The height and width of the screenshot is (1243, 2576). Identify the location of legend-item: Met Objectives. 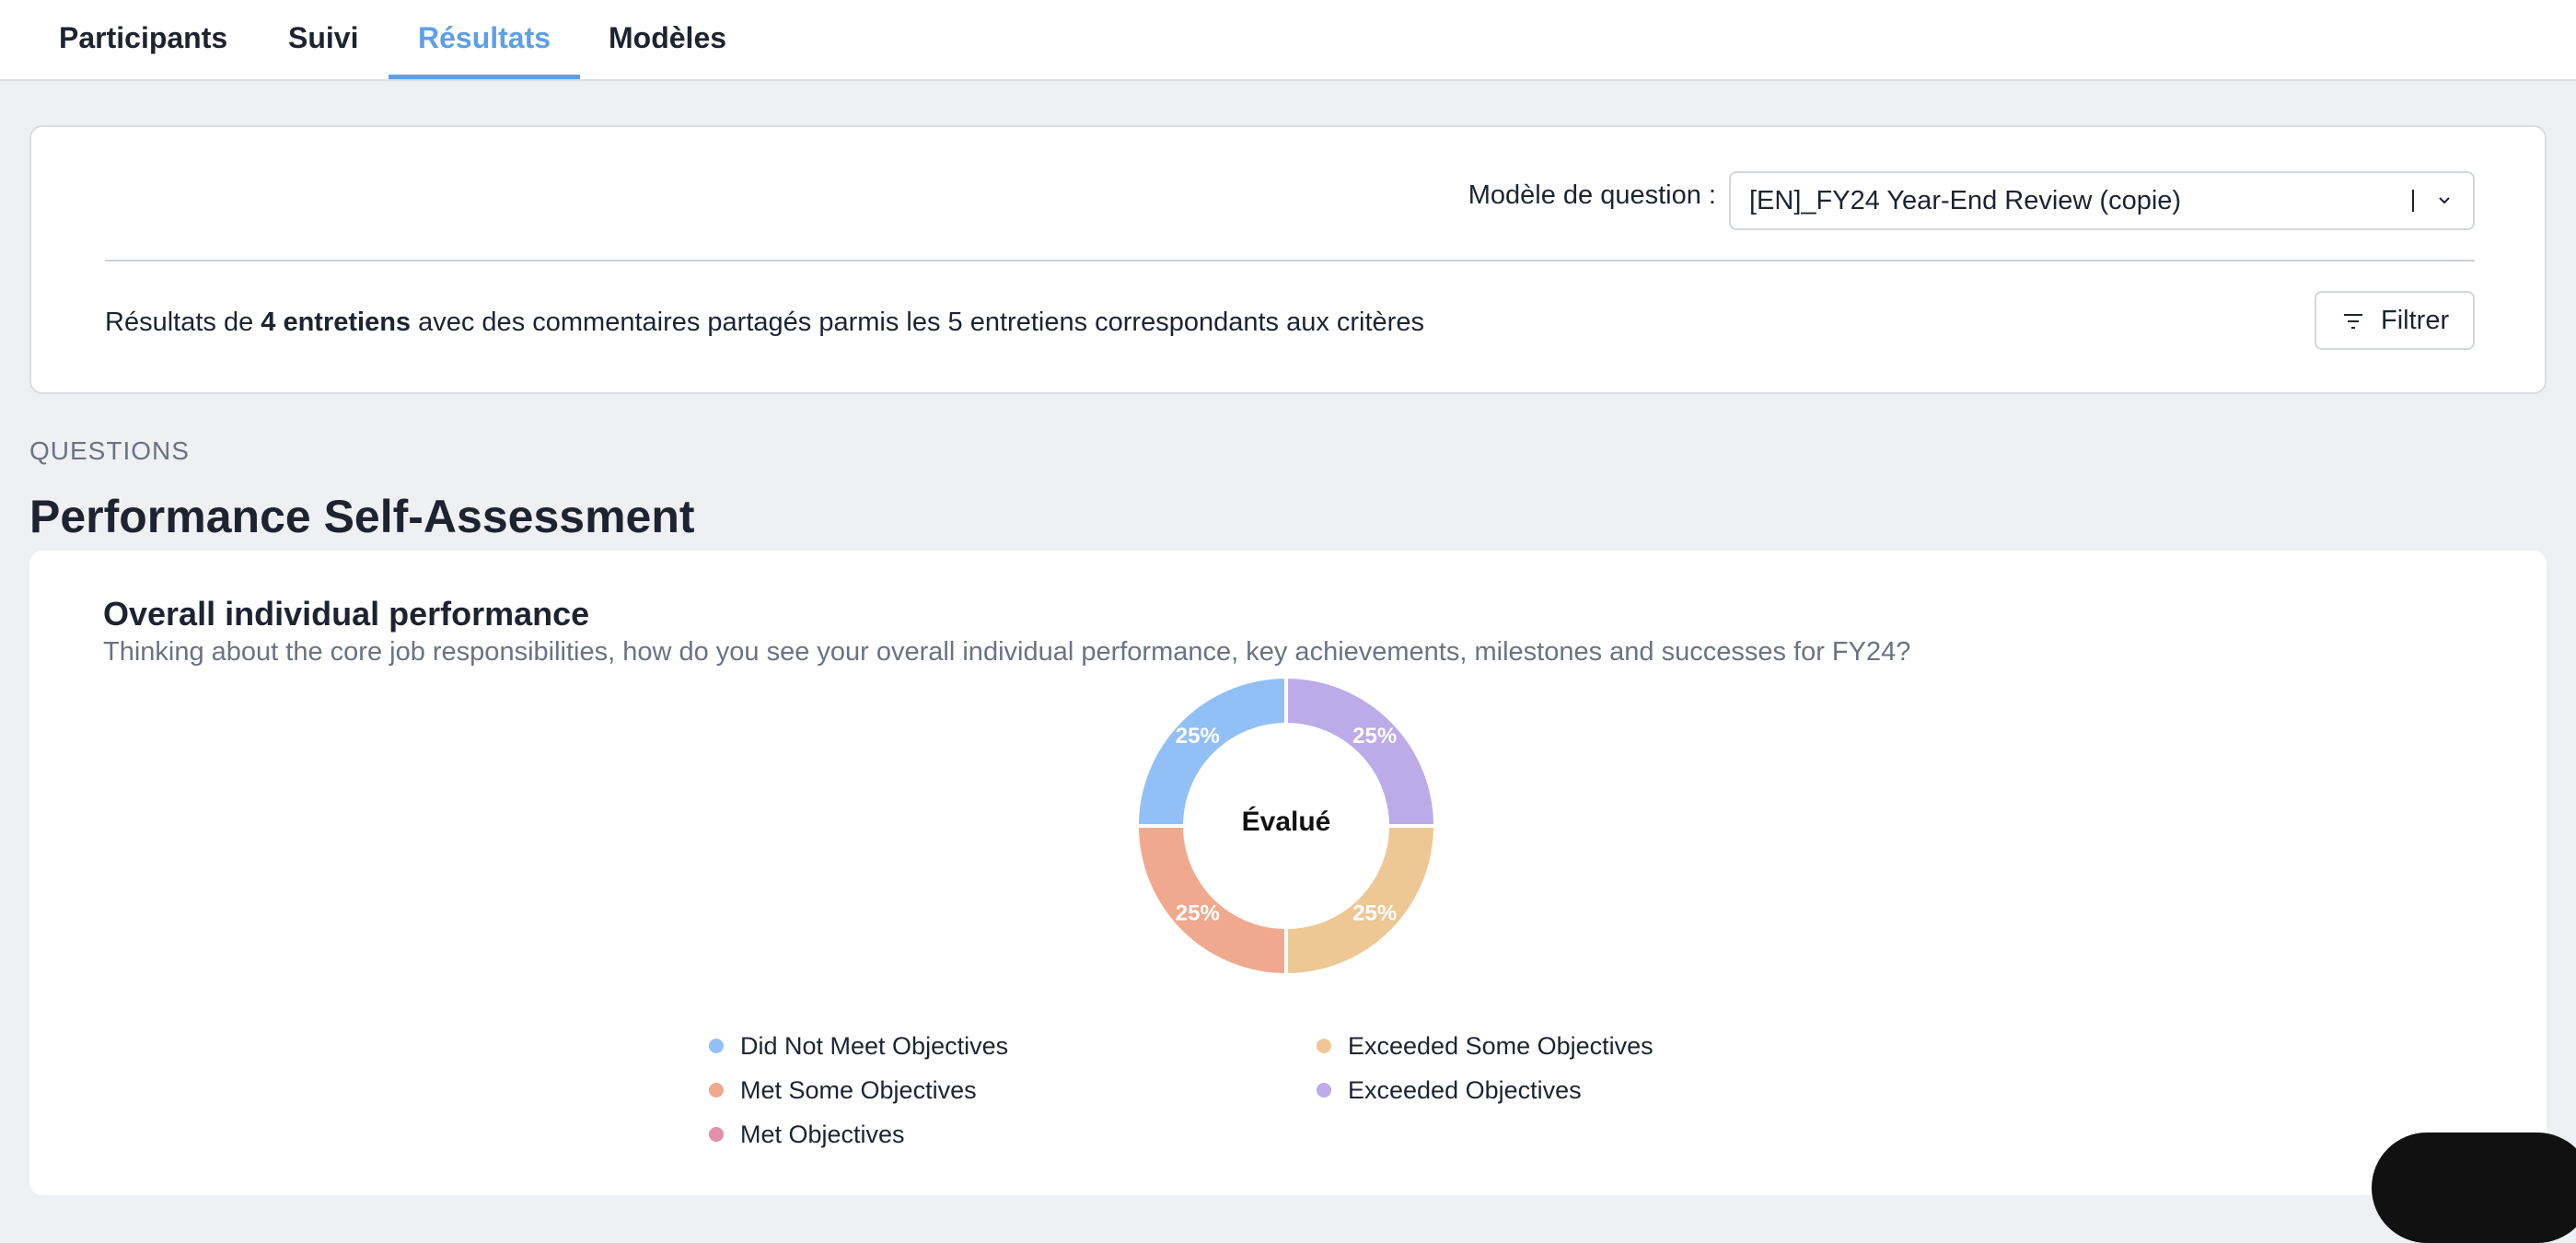
(807, 1134).